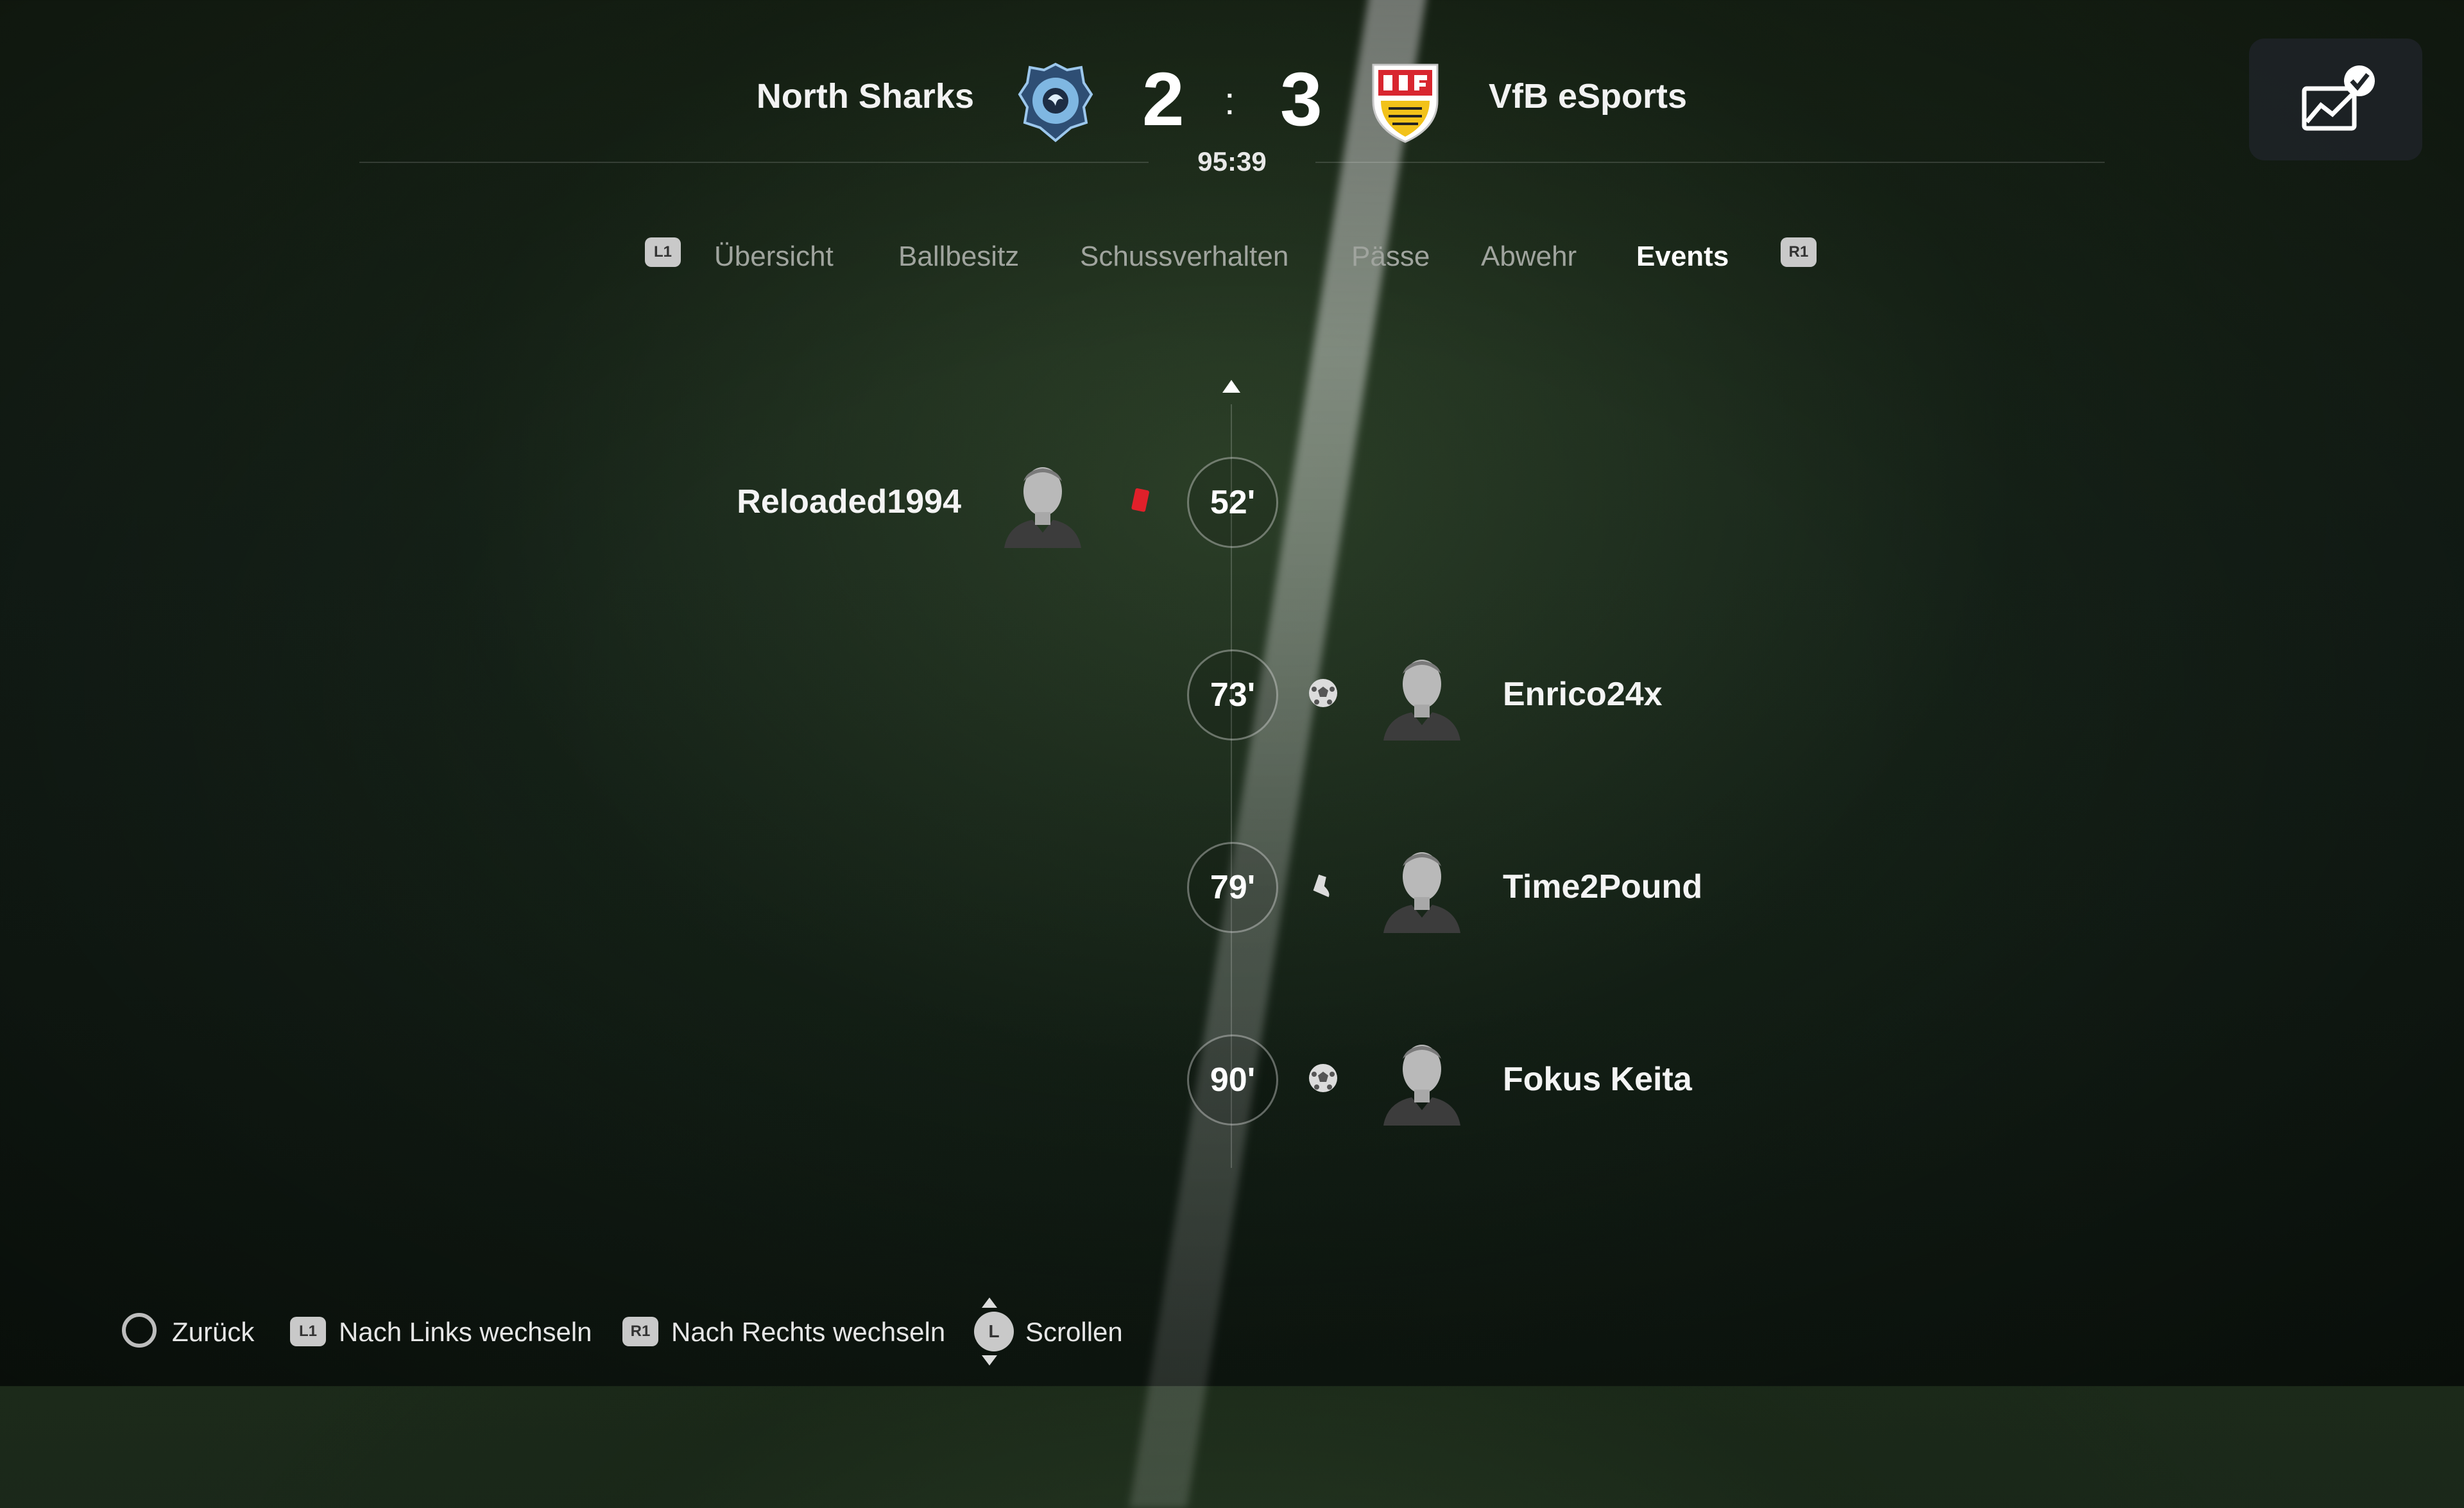  I want to click on assist-boot-icon, so click(1323, 886).